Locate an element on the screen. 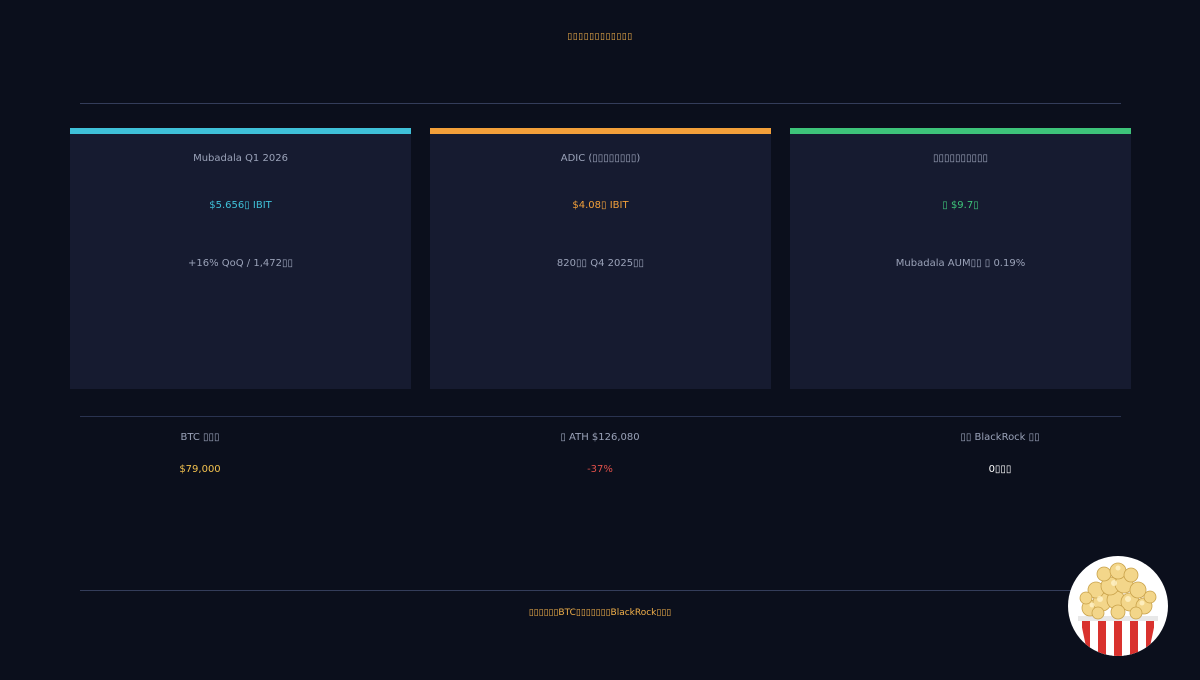 The image size is (1200, 680). top-divider is located at coordinates (600, 103).